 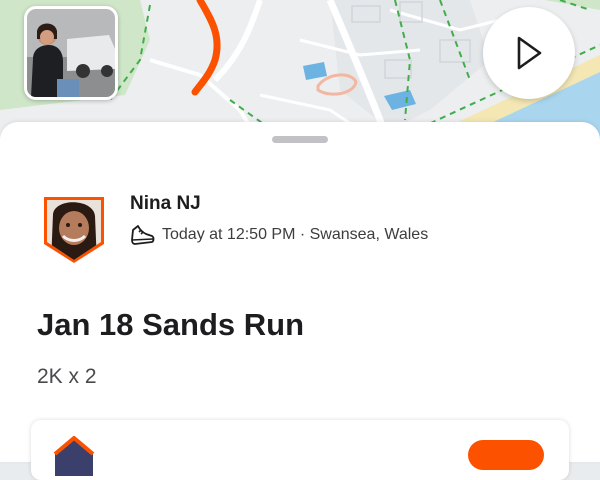 I want to click on running-shoe-icon, so click(x=143, y=235).